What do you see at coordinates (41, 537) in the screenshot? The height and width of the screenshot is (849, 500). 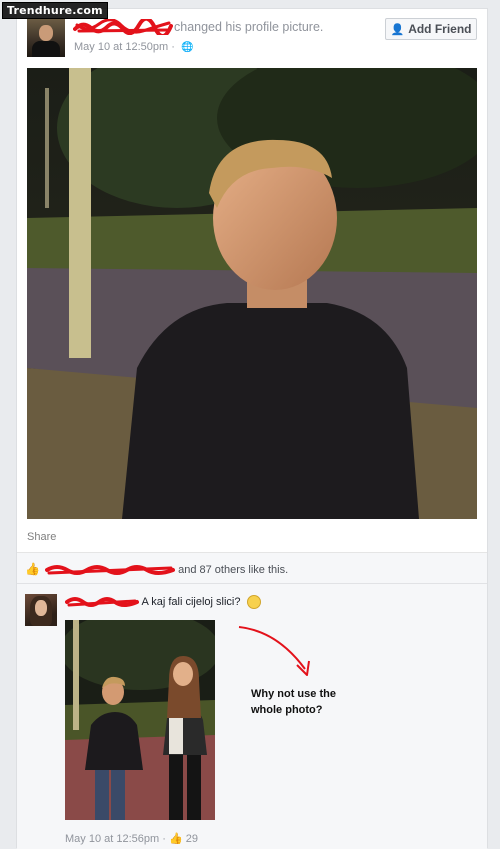 I see `share-link: Share` at bounding box center [41, 537].